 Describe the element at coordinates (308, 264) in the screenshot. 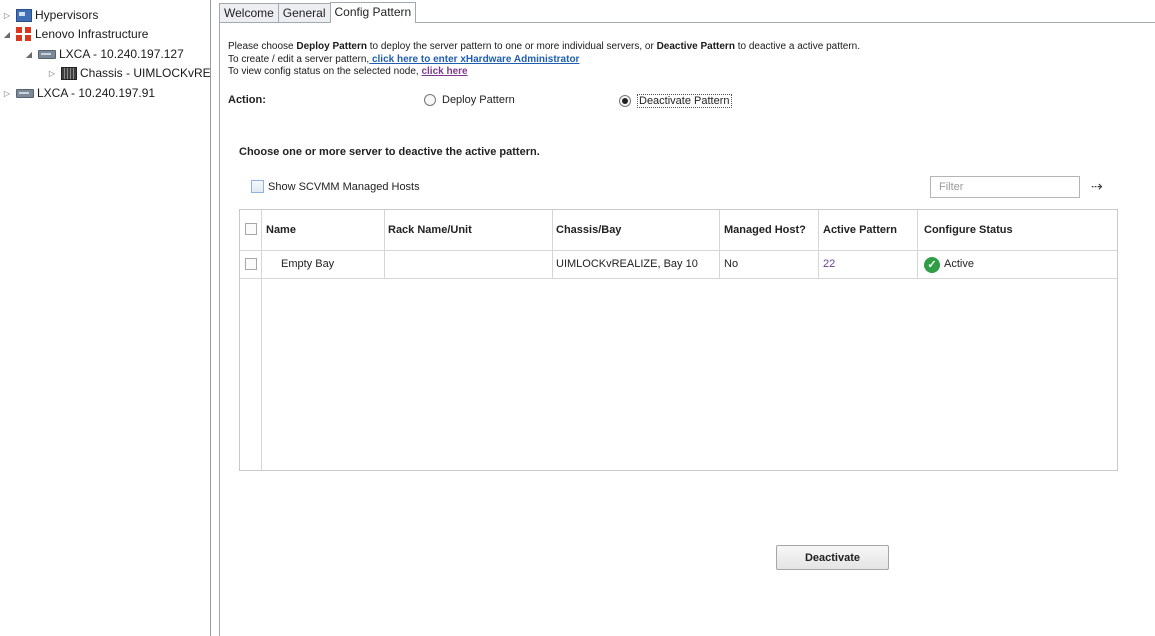

I see `table-cell-name: Empty Bay` at that location.